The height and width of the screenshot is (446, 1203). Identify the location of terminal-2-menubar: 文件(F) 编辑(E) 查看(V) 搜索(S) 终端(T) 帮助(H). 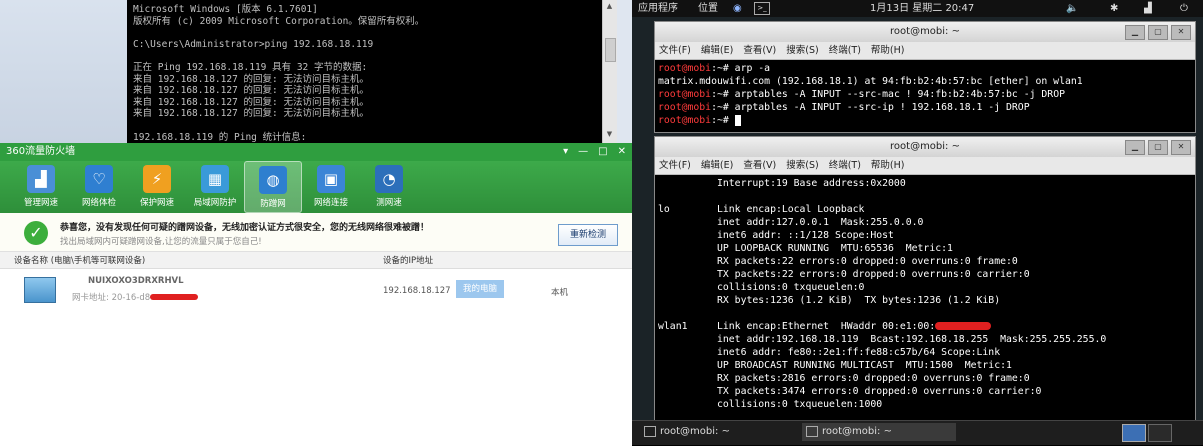
(925, 166).